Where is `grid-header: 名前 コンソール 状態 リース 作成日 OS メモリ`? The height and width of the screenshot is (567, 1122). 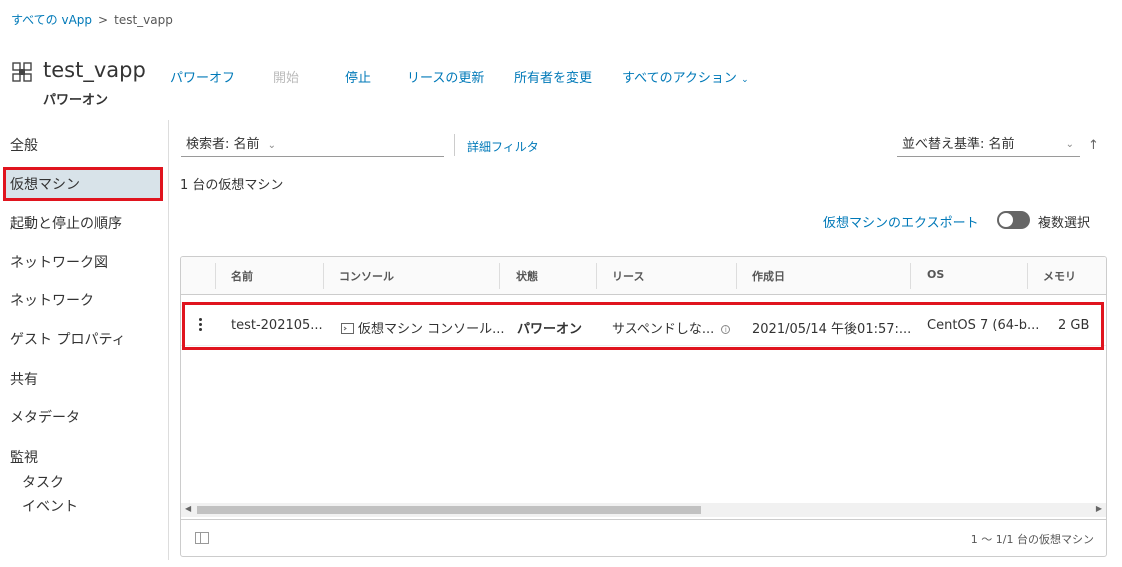
grid-header: 名前 コンソール 状態 リース 作成日 OS メモリ is located at coordinates (643, 276).